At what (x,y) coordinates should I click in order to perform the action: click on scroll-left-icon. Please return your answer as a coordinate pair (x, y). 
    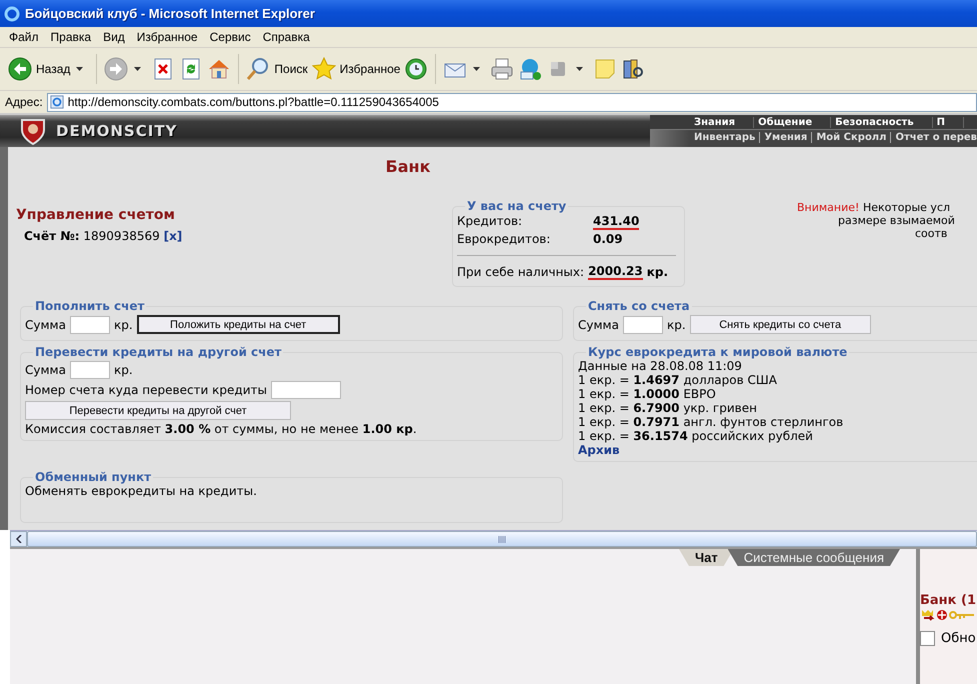
    Looking at the image, I should click on (19, 539).